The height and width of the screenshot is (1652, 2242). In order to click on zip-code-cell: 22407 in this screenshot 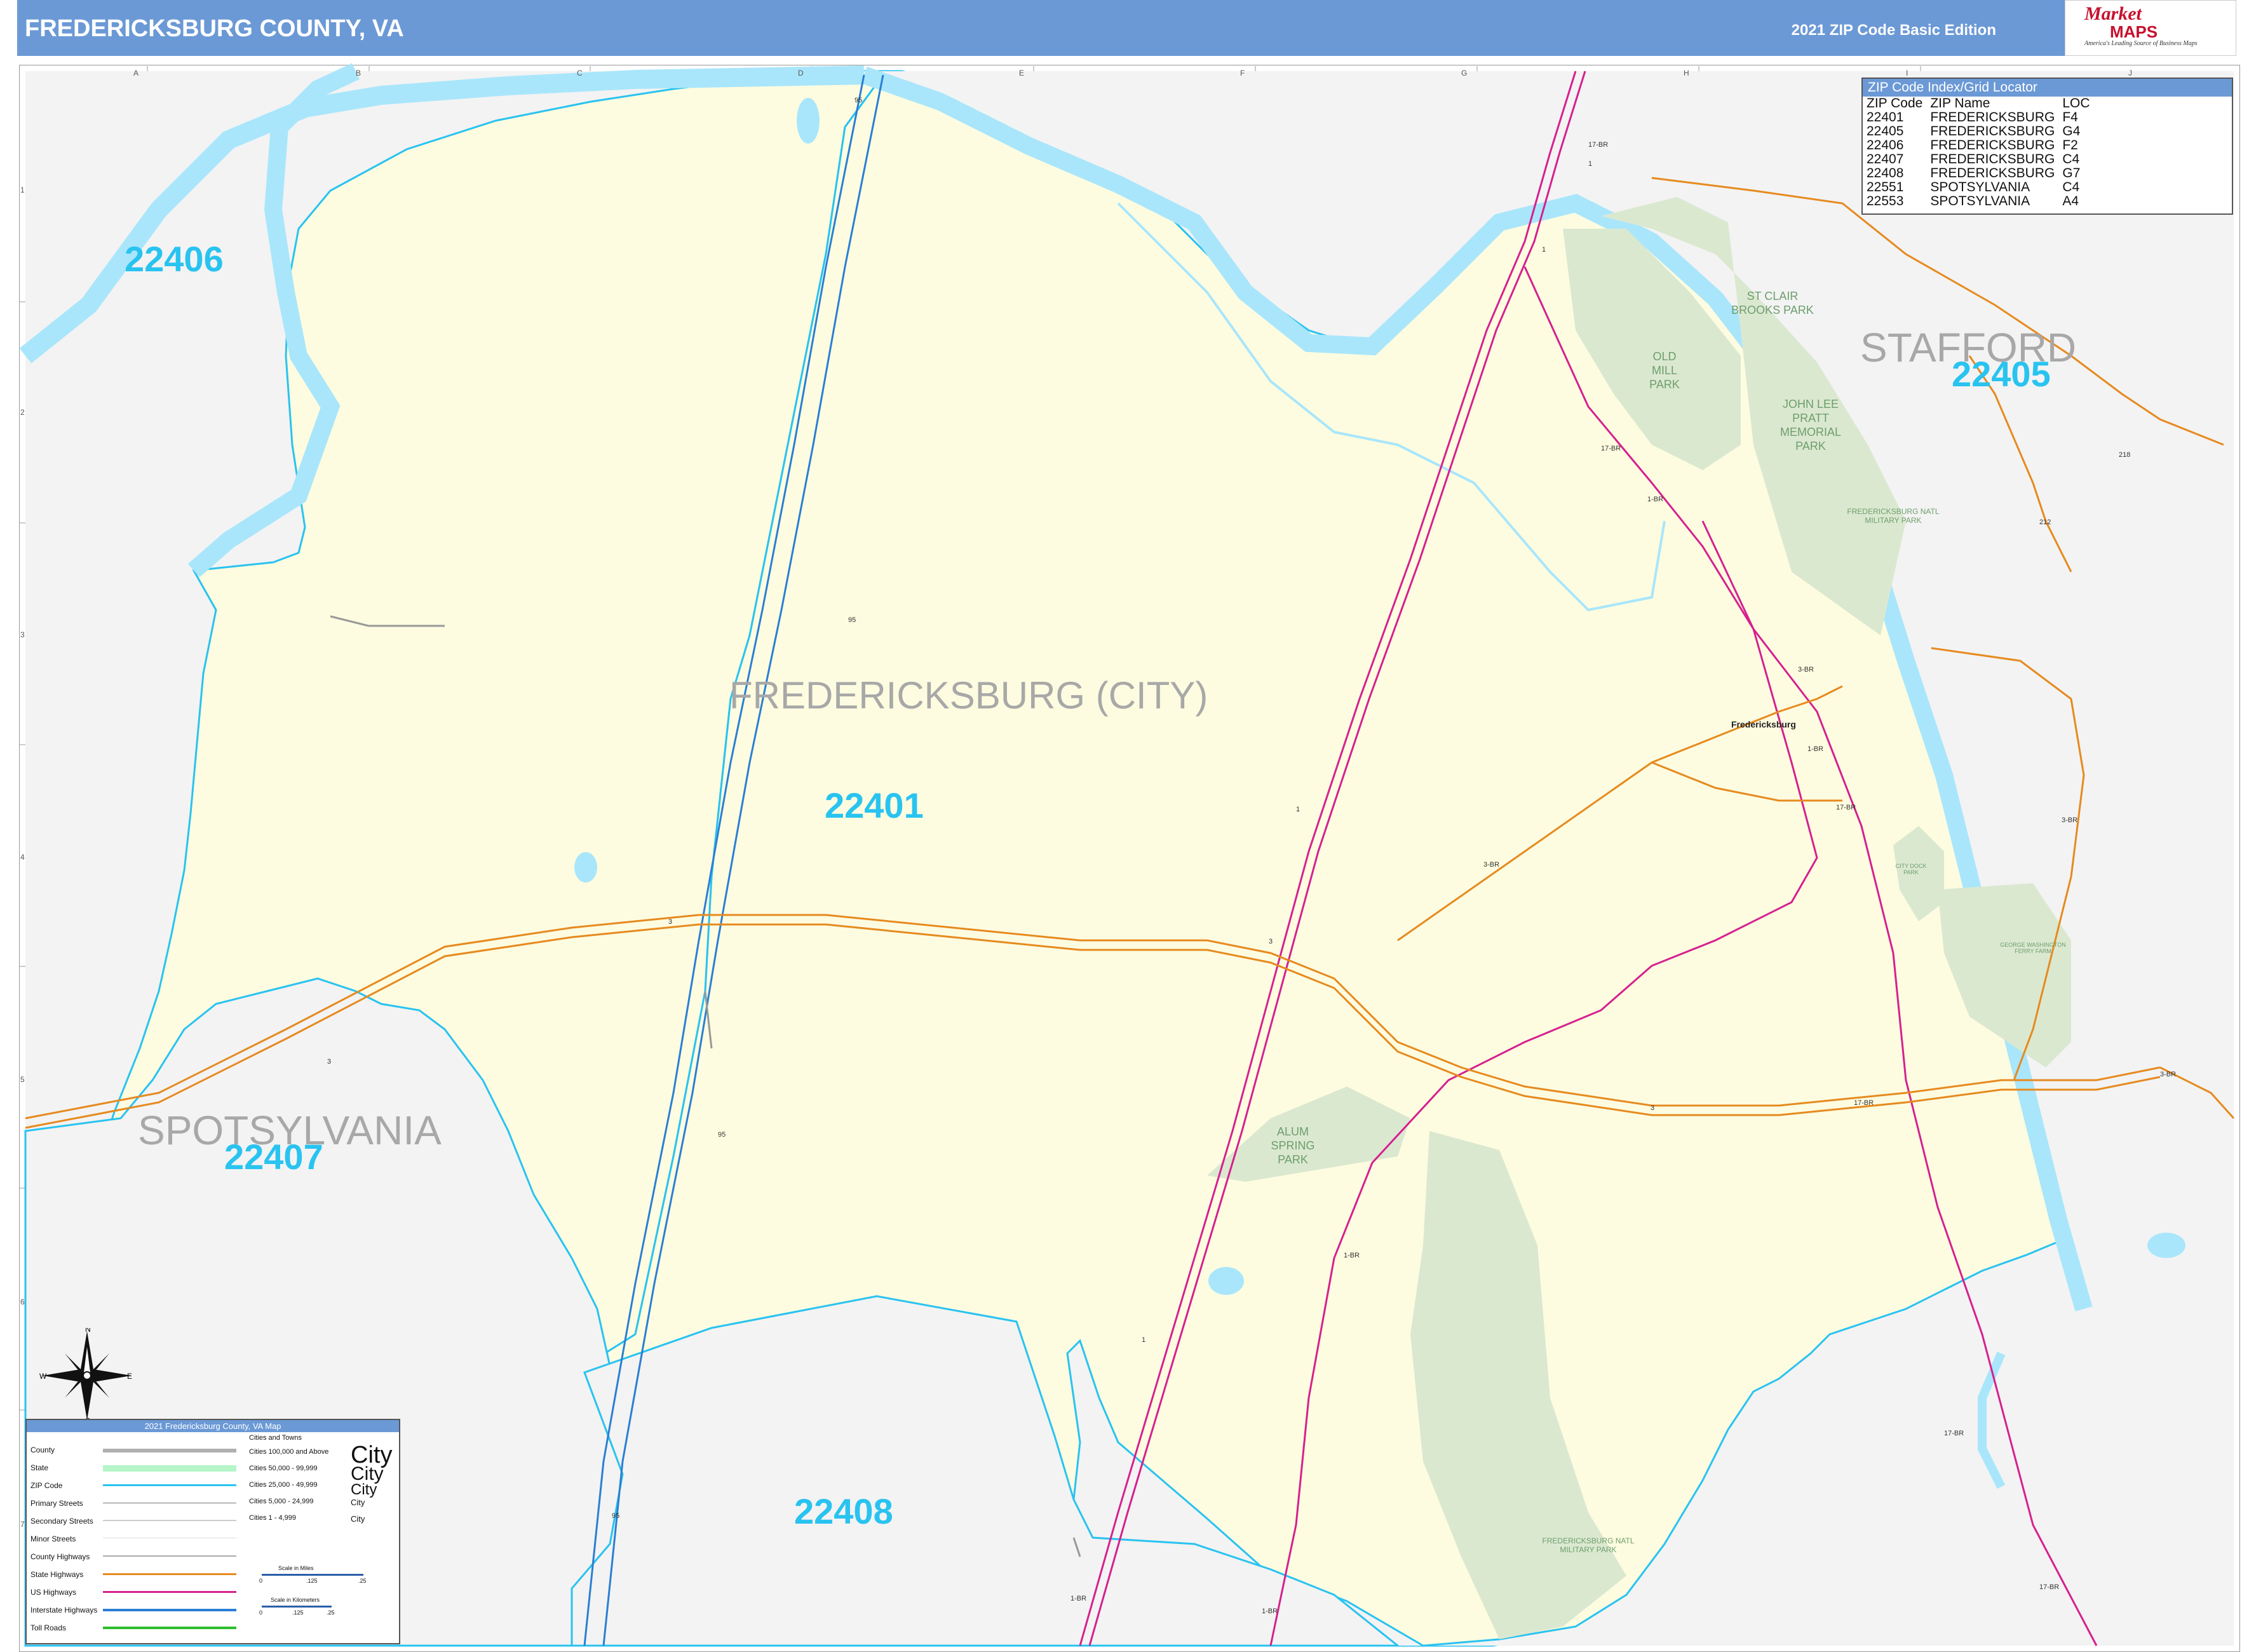, I will do `click(1885, 159)`.